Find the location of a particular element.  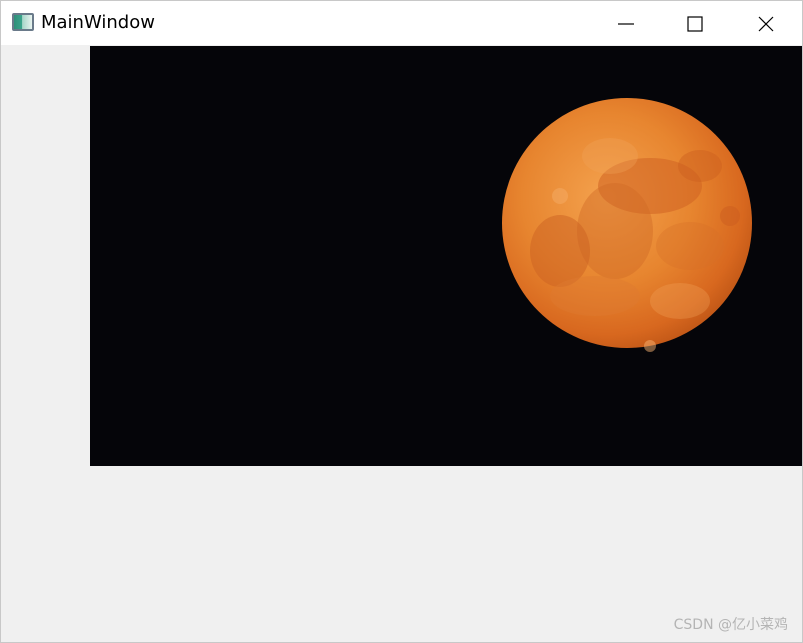

close-button is located at coordinates (766, 23).